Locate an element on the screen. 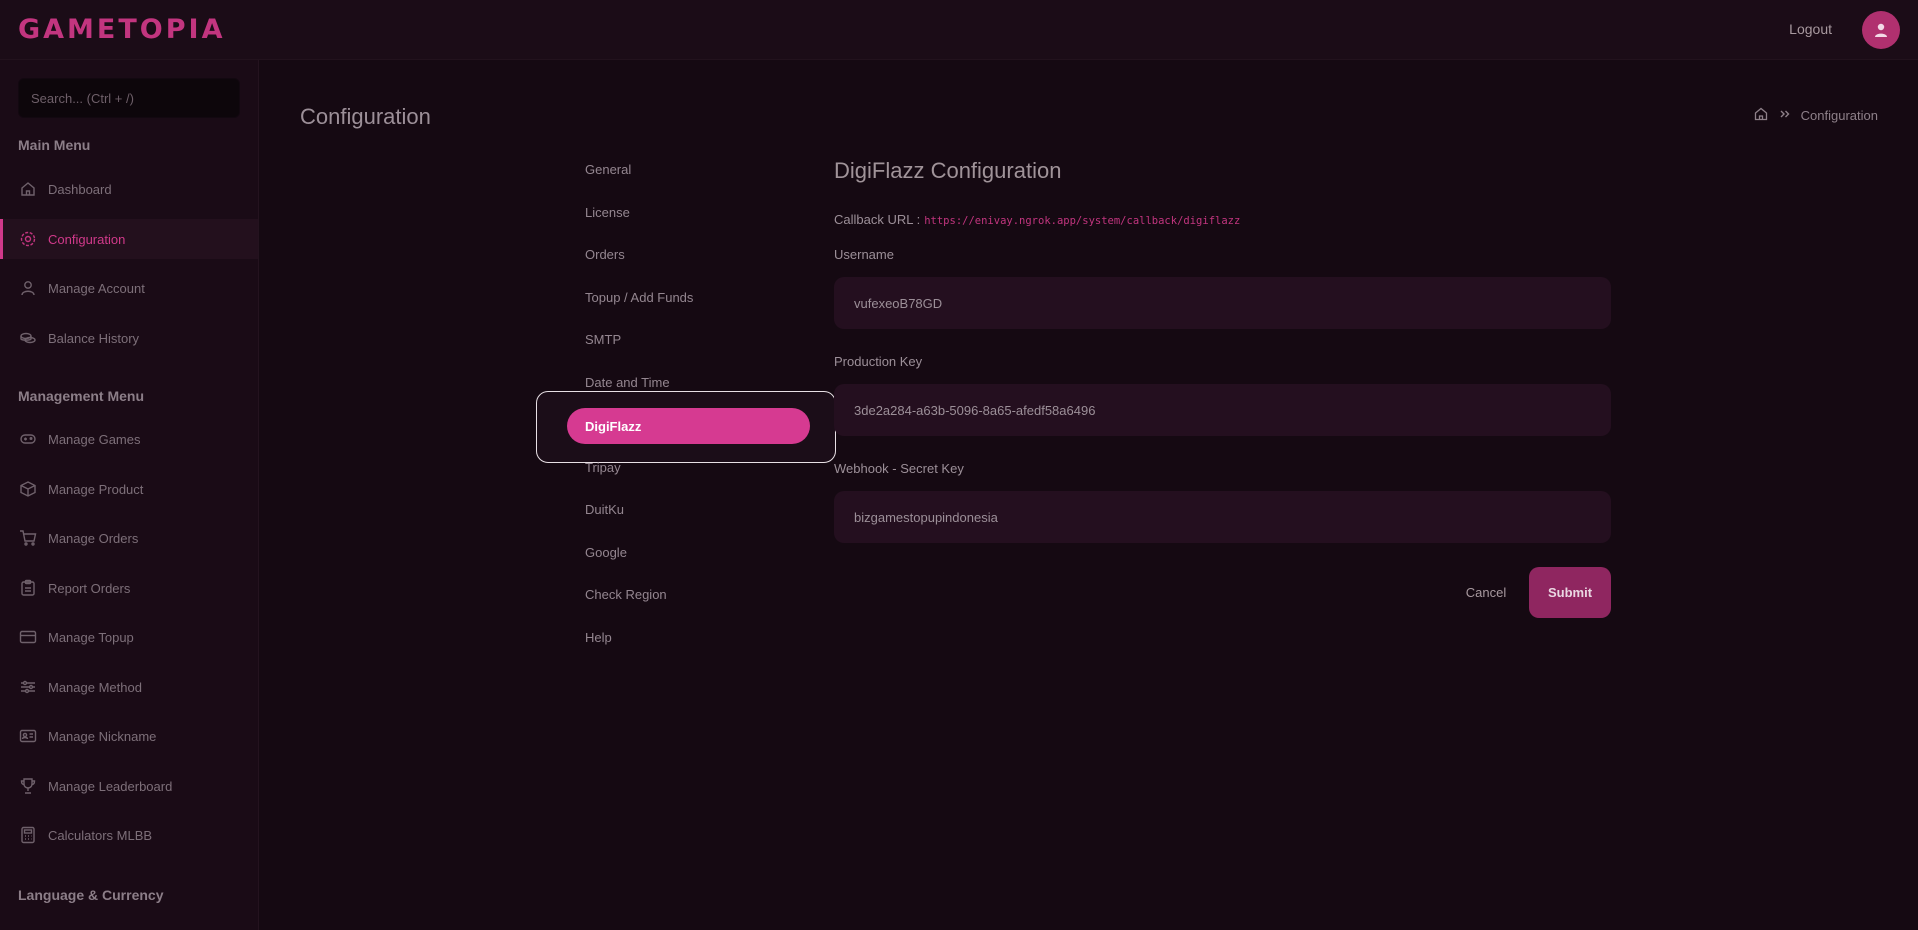 The width and height of the screenshot is (1918, 930). sidebar-item-label: Manage Games is located at coordinates (94, 439).